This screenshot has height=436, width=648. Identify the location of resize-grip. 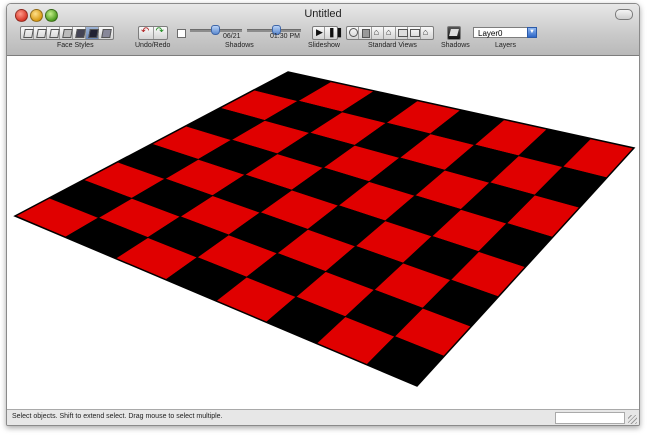
(632, 419).